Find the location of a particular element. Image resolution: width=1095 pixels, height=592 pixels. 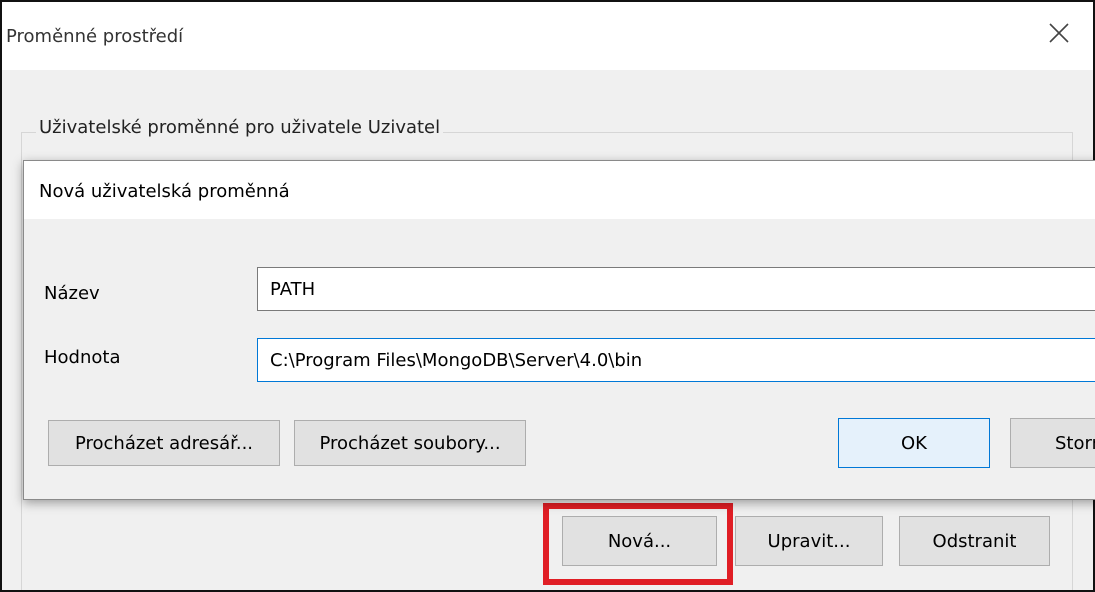

ok-button: OK is located at coordinates (914, 443).